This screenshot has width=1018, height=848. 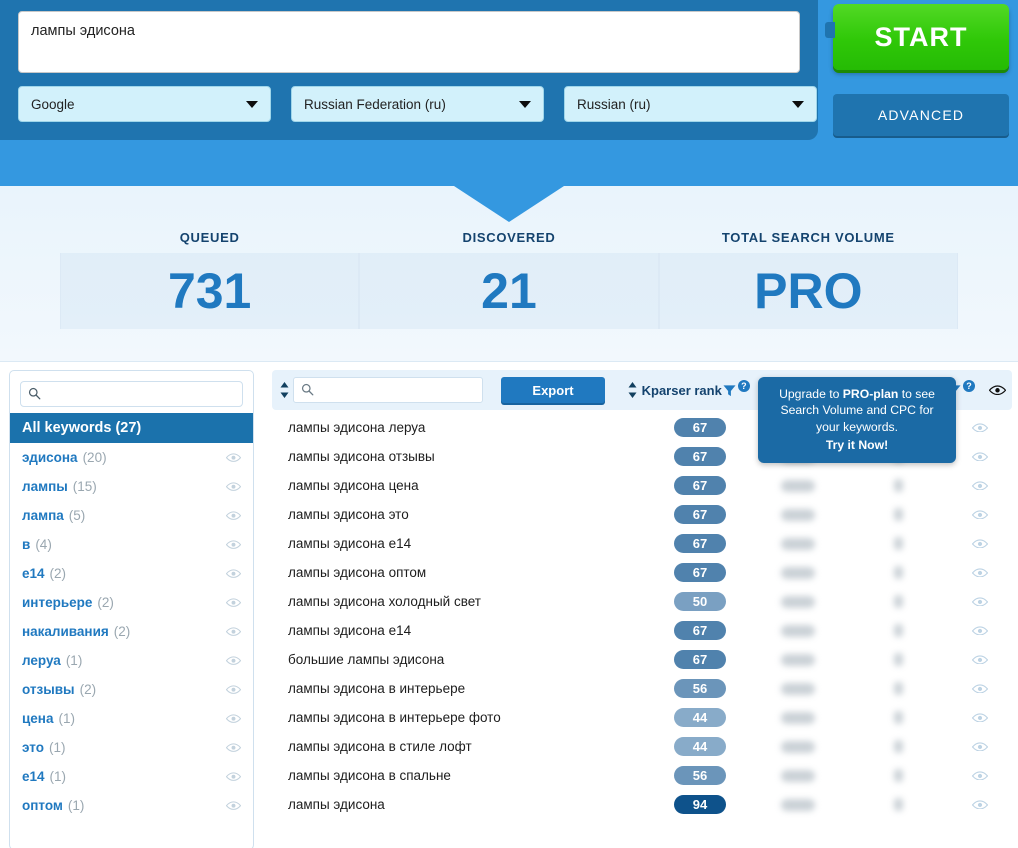 What do you see at coordinates (131, 631) in the screenshot?
I see `sidebar-facet-item: накаливания (2)` at bounding box center [131, 631].